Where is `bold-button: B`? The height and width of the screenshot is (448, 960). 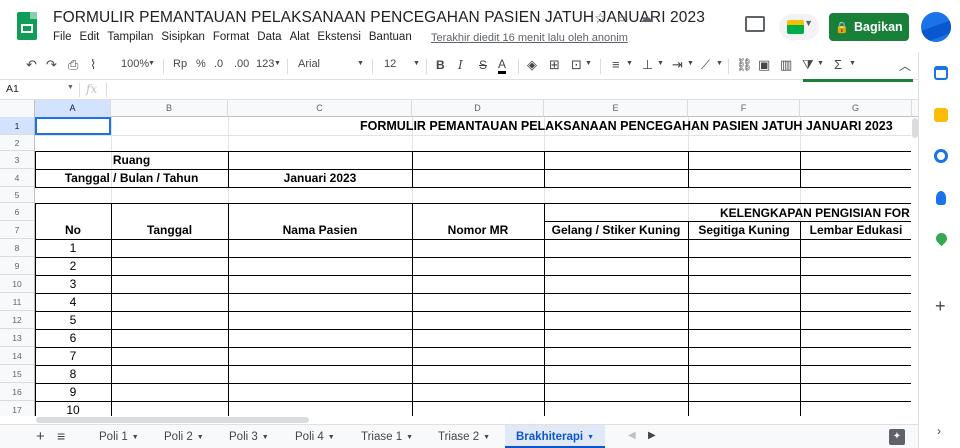
bold-button: B is located at coordinates (440, 65).